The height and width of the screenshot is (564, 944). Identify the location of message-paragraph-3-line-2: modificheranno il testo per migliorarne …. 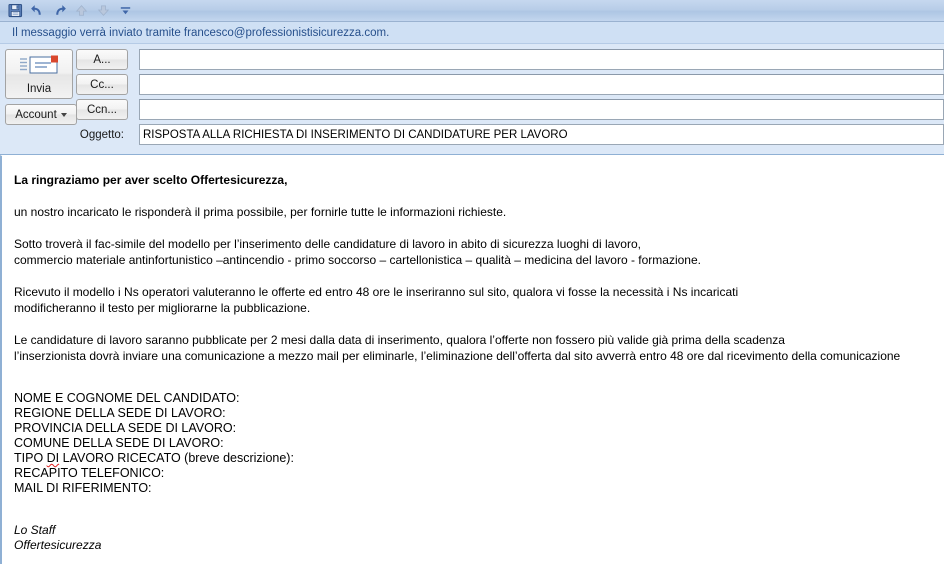
(162, 308).